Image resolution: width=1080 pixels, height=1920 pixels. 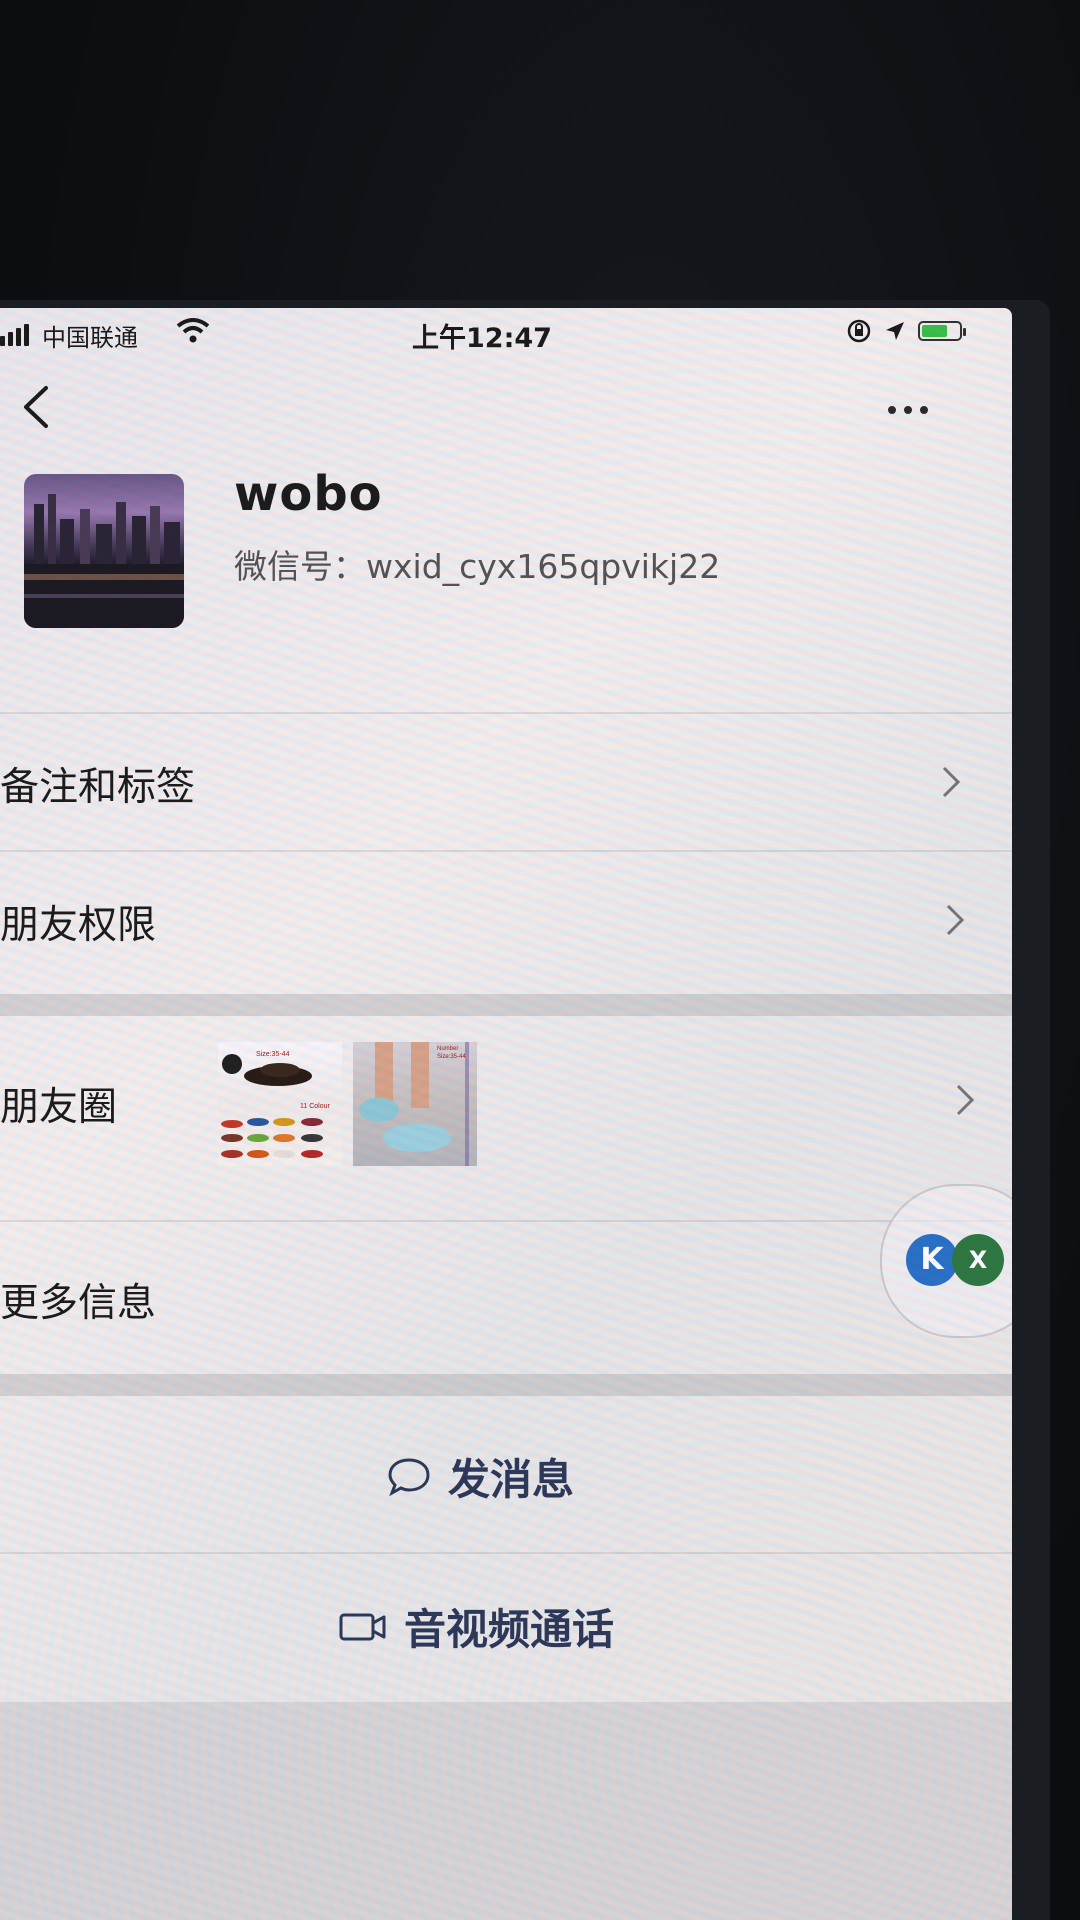 What do you see at coordinates (482, 338) in the screenshot?
I see `status-time: 上午12:47` at bounding box center [482, 338].